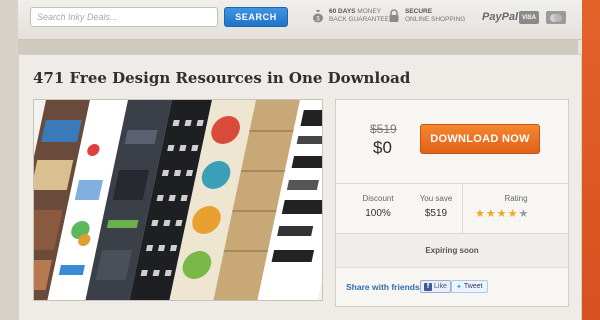 This screenshot has height=320, width=600. I want to click on you-save-label: You save, so click(436, 198).